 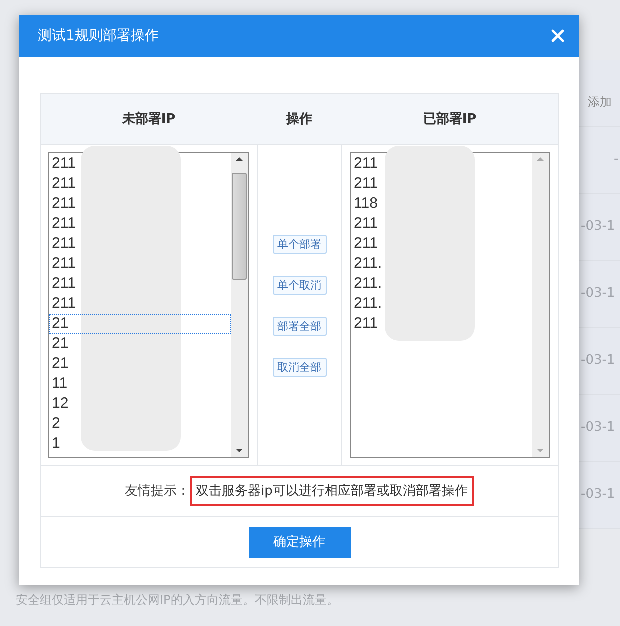 What do you see at coordinates (58, 384) in the screenshot?
I see `list-item: 11` at bounding box center [58, 384].